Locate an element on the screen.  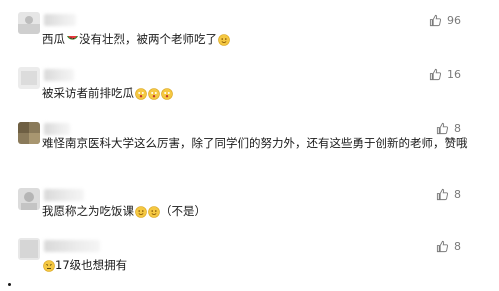
comment-text-part: 难怪南京医科大学这么厉害，除了同学们的努力外，还有这些勇于创新的老师，赞哦 is located at coordinates (255, 143).